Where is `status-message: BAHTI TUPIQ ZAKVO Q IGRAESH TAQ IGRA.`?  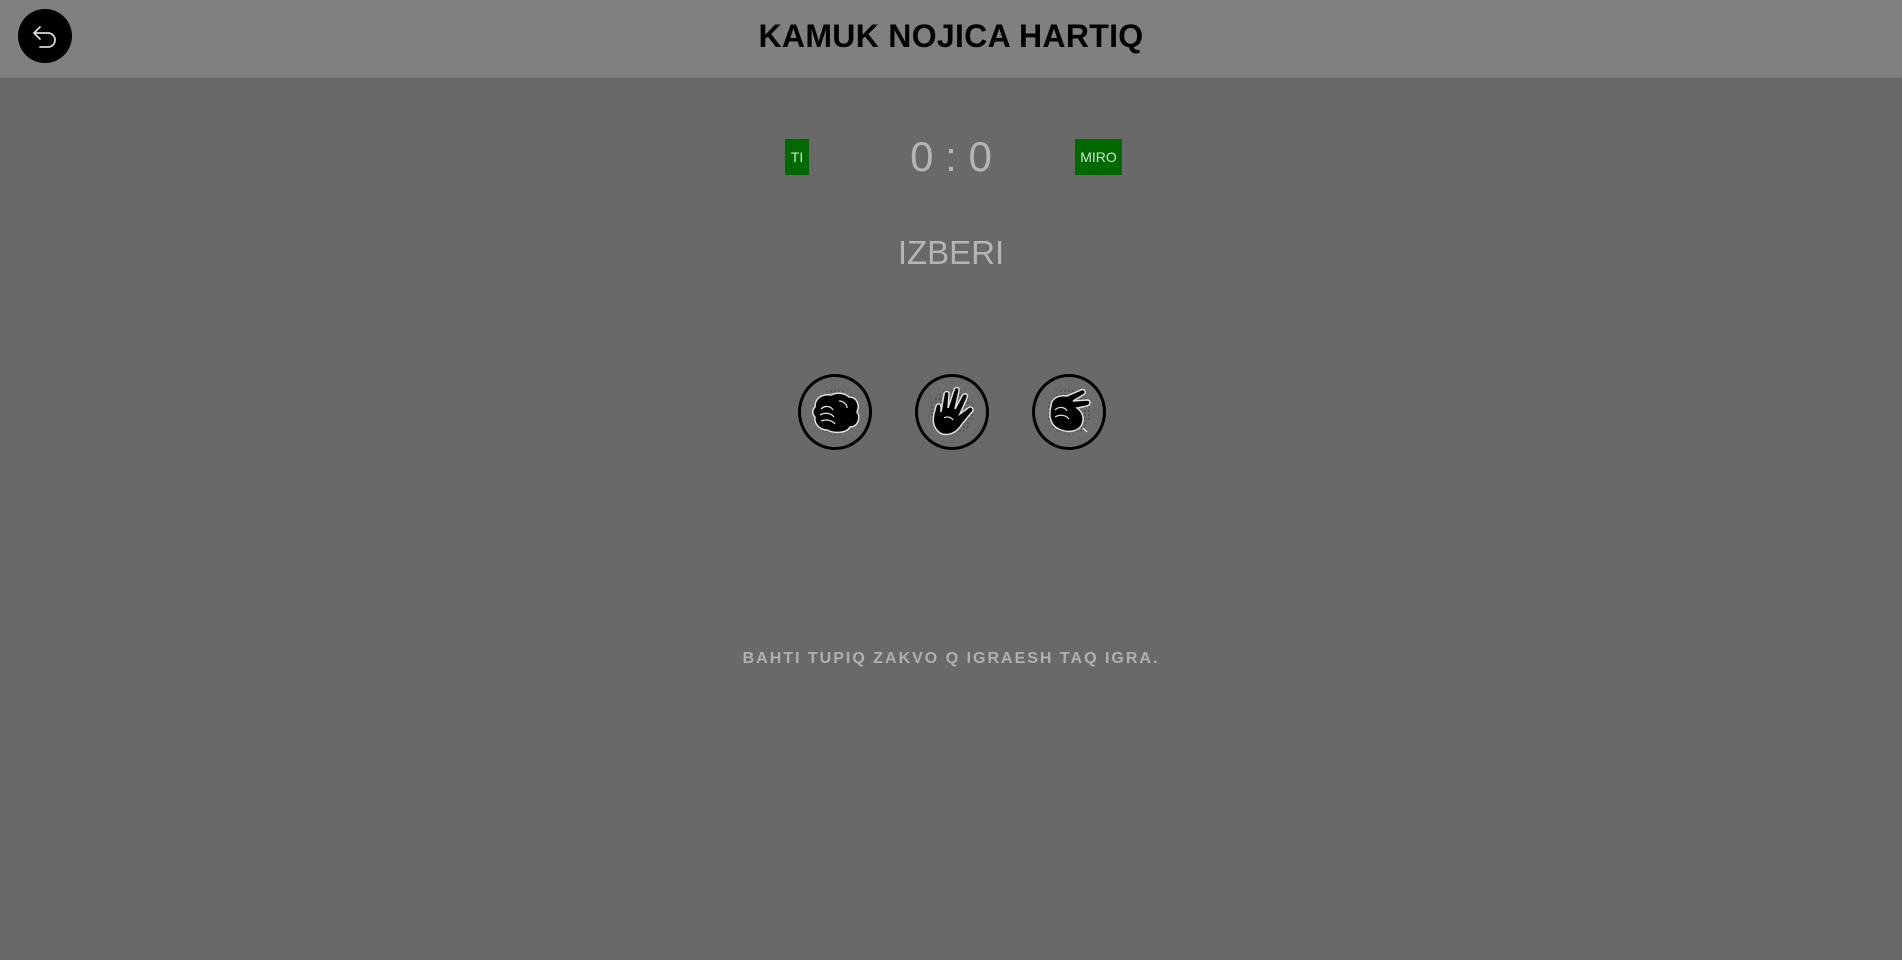
status-message: BAHTI TUPIQ ZAKVO Q IGRAESH TAQ IGRA. is located at coordinates (951, 658).